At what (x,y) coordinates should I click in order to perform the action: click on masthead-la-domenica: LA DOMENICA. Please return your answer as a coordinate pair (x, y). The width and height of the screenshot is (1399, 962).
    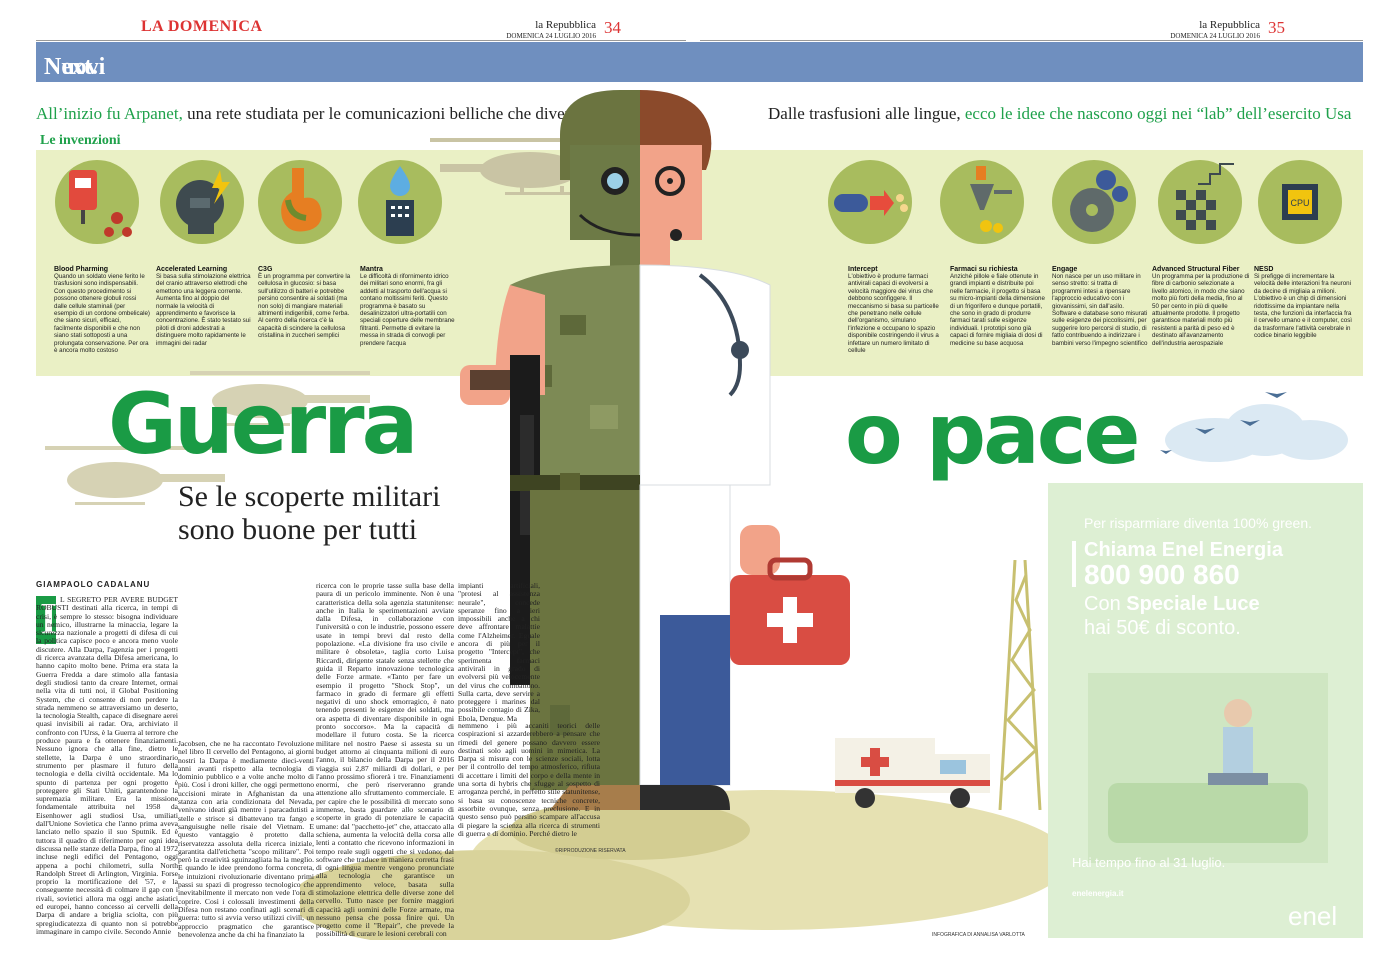
    Looking at the image, I should click on (202, 26).